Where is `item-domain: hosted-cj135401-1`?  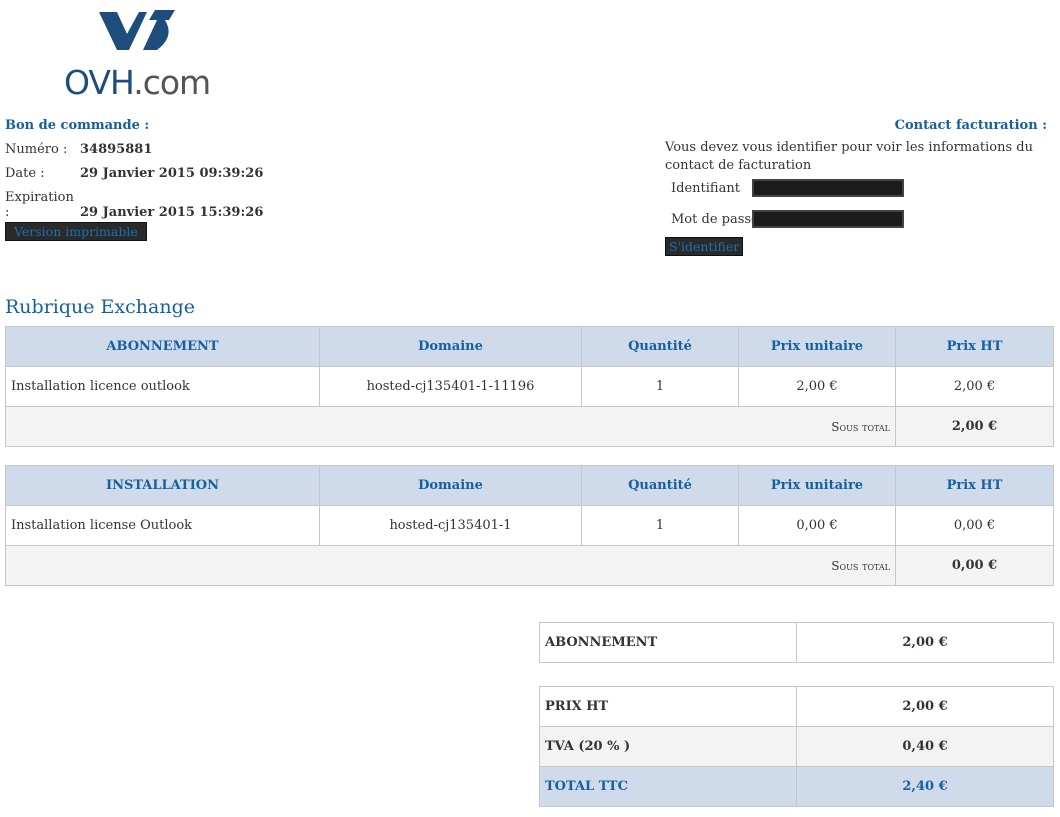 item-domain: hosted-cj135401-1 is located at coordinates (450, 525).